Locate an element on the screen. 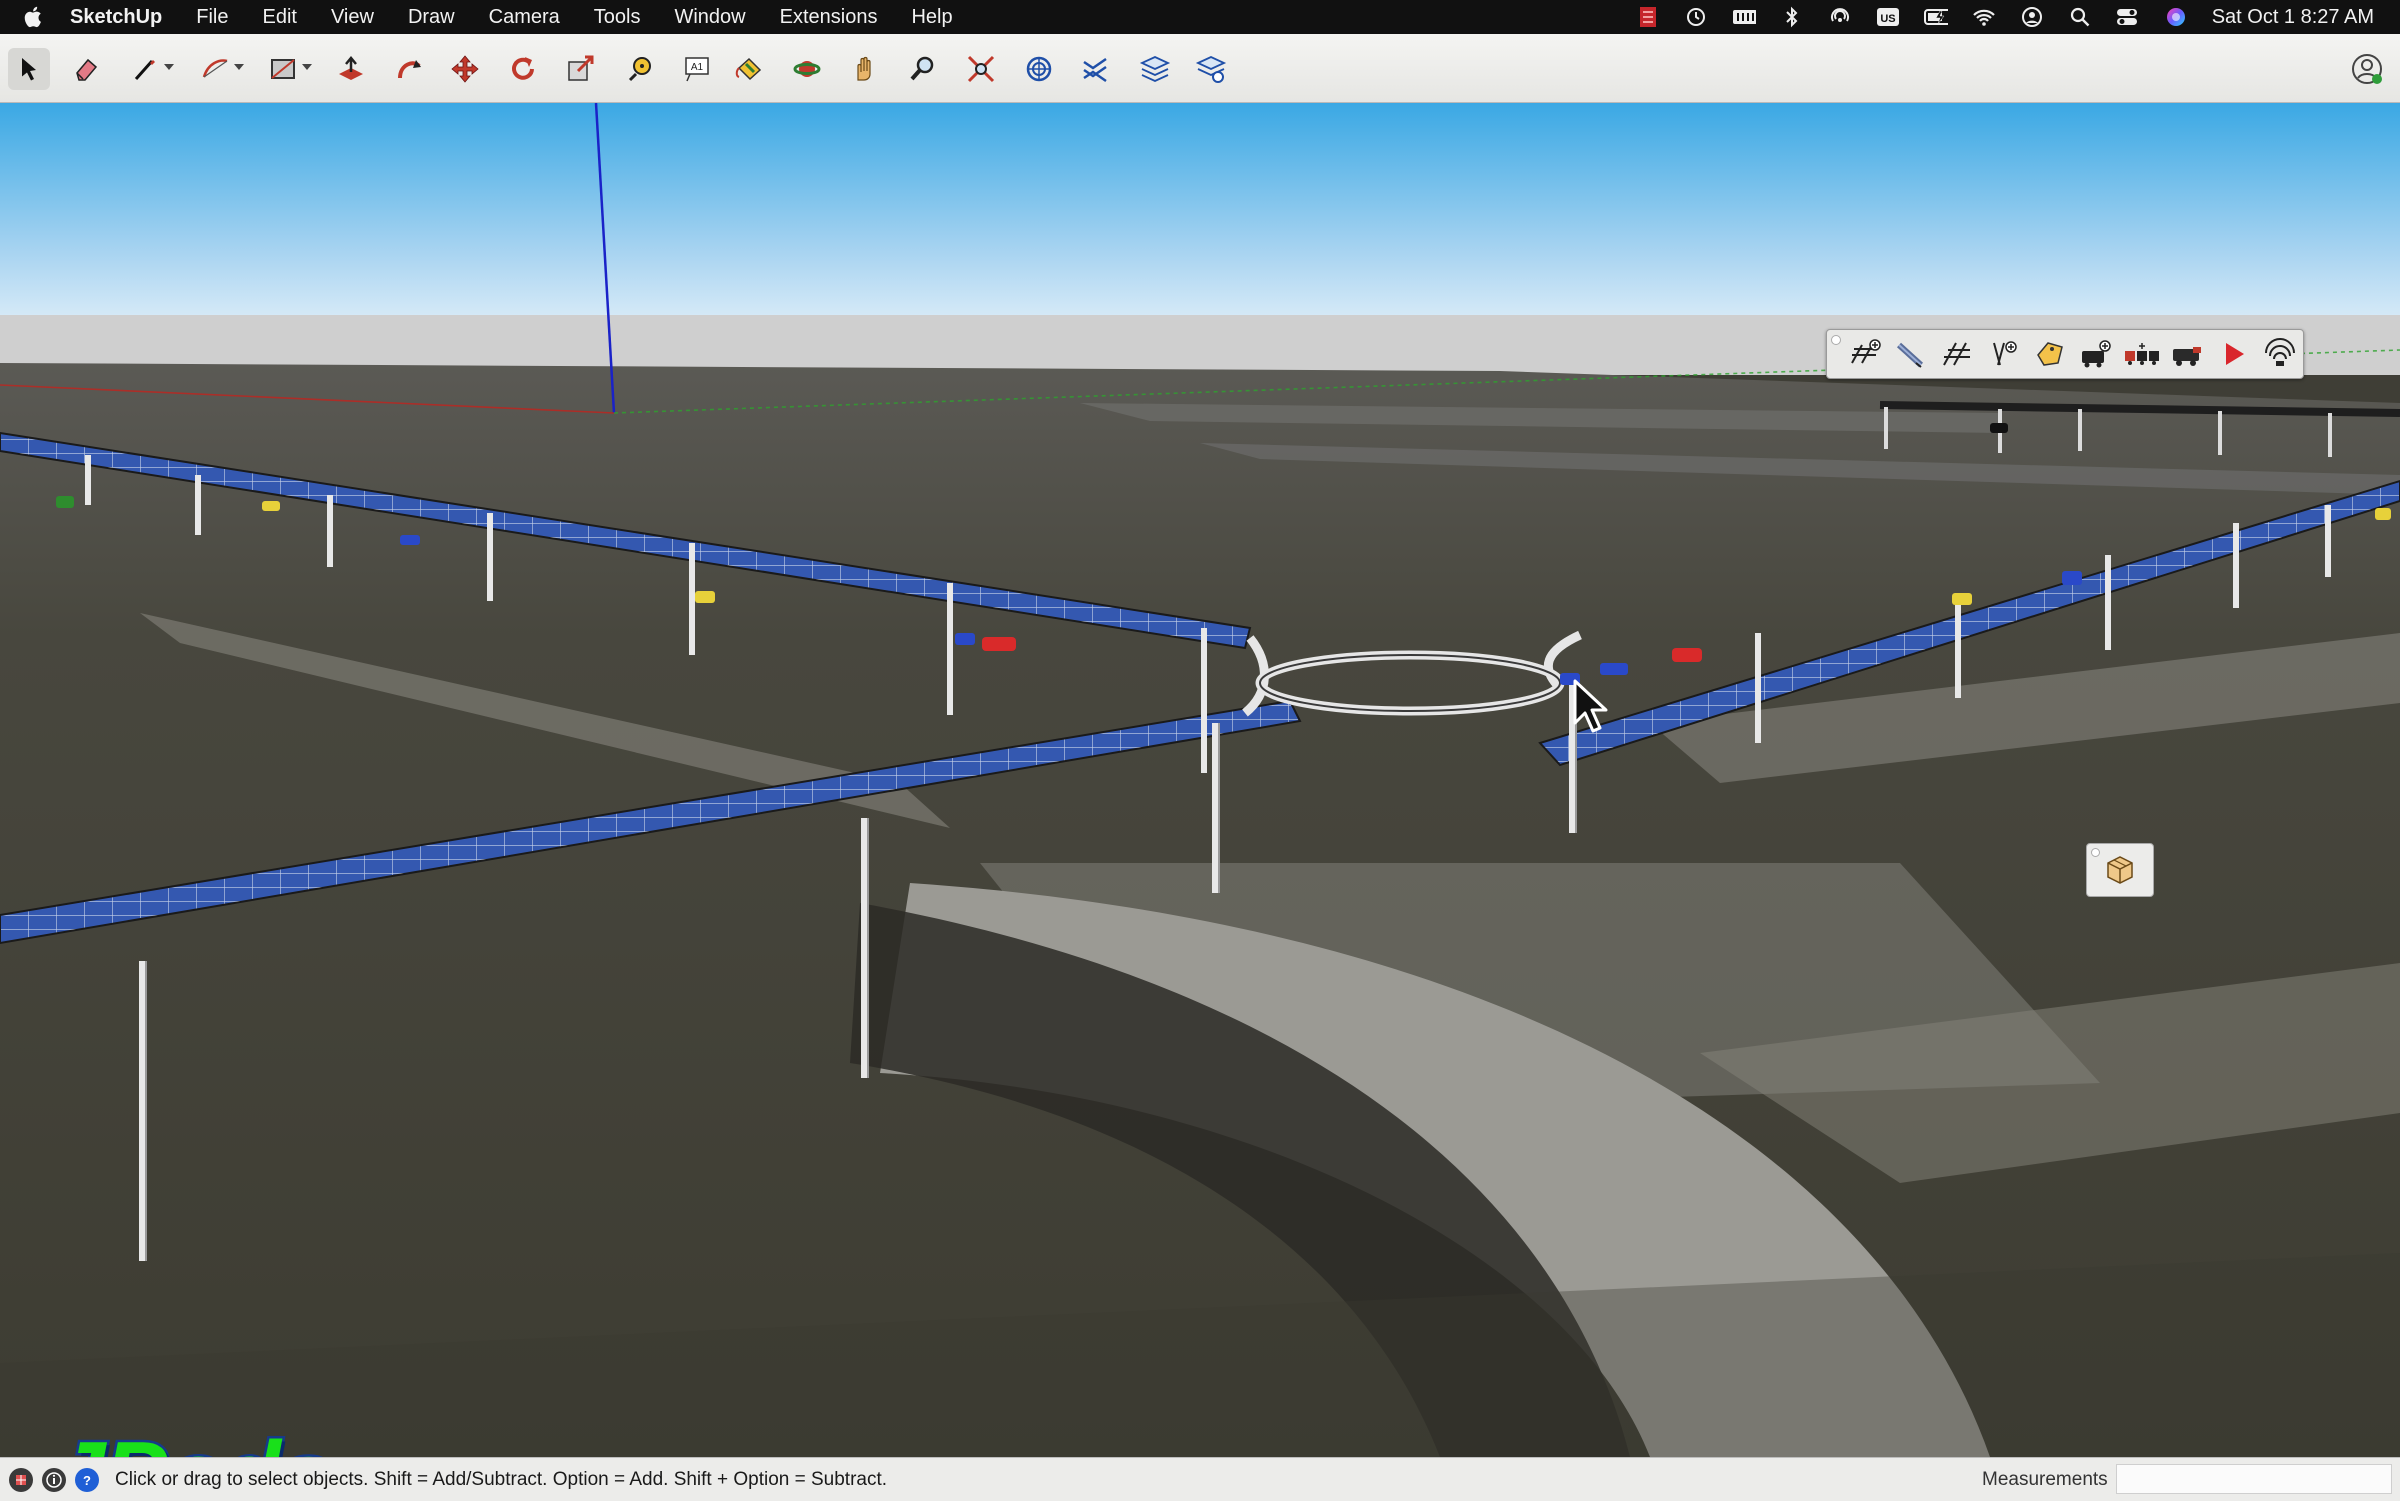 This screenshot has width=2400, height=1501. airdrop-icon is located at coordinates (1840, 17).